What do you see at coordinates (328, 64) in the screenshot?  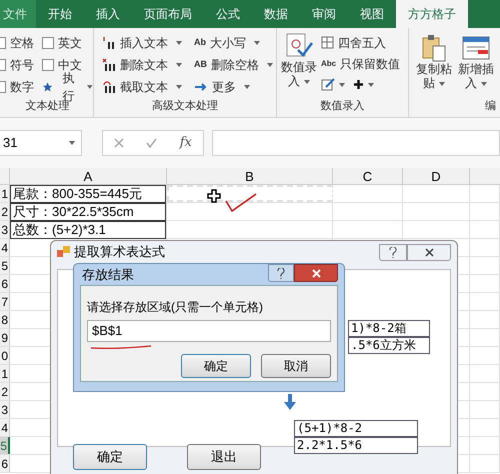 I see `text-case-icon: Abc` at bounding box center [328, 64].